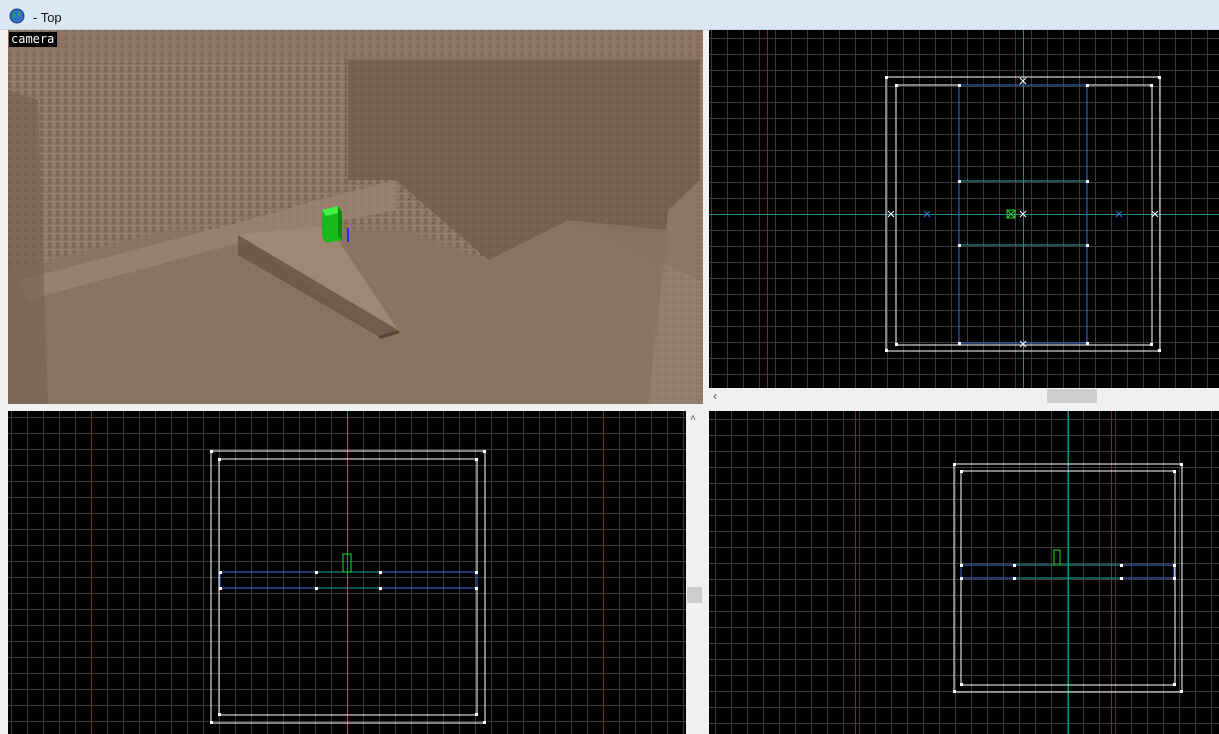 The width and height of the screenshot is (1219, 734). Describe the element at coordinates (609, 15) in the screenshot. I see `title-bar: - Top` at that location.